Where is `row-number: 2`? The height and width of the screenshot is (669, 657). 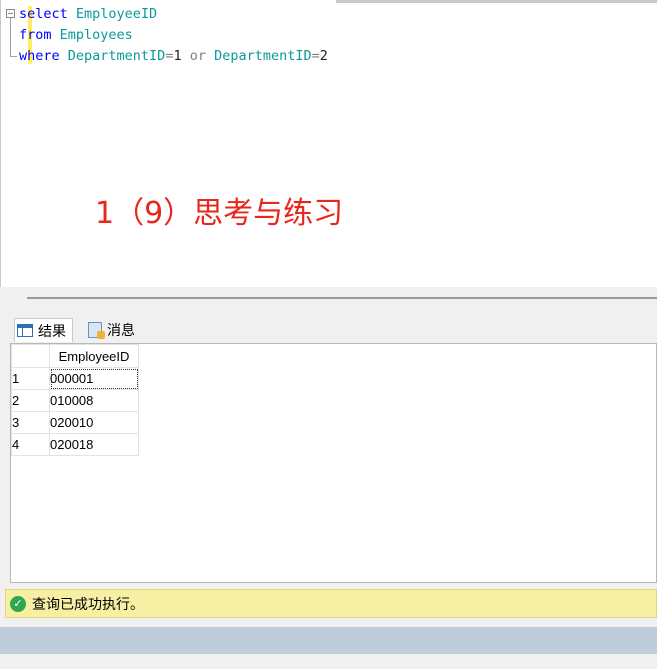 row-number: 2 is located at coordinates (30, 400).